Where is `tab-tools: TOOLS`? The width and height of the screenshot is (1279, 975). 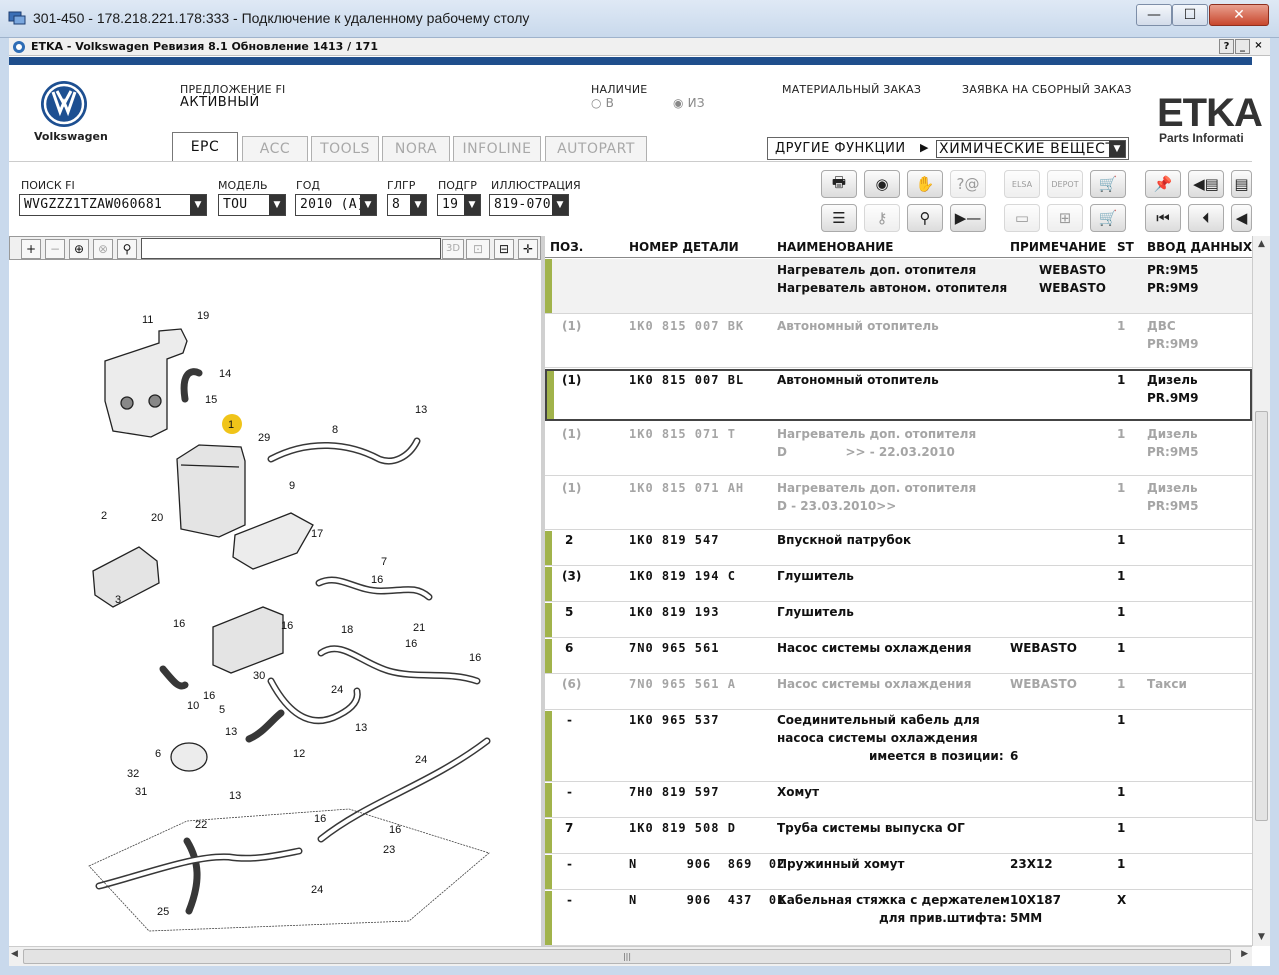
tab-tools: TOOLS is located at coordinates (345, 148).